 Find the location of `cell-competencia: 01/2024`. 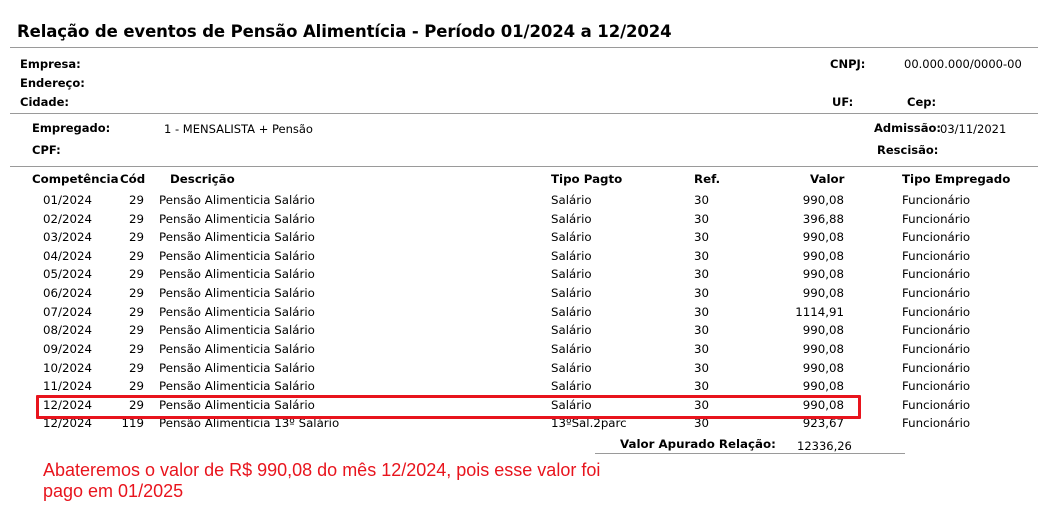

cell-competencia: 01/2024 is located at coordinates (68, 200).